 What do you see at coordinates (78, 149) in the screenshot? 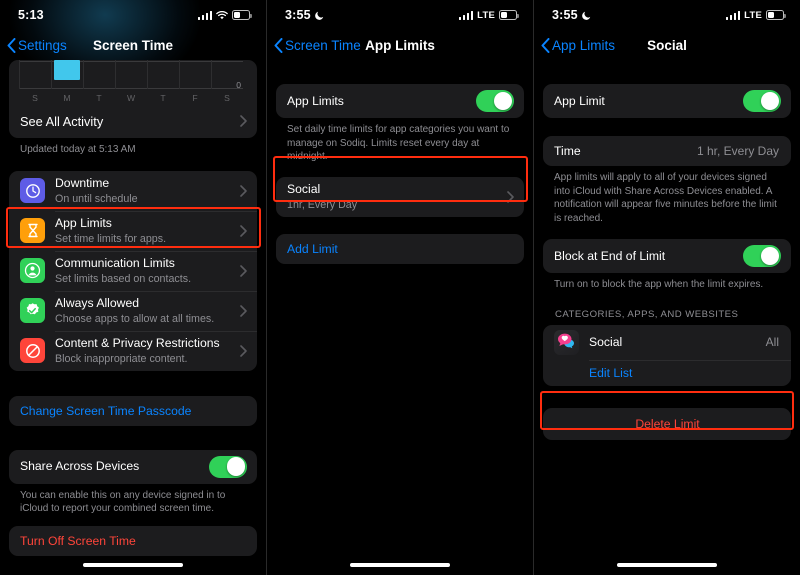
I see `updated-note: Updated today at 5:13 AM` at bounding box center [78, 149].